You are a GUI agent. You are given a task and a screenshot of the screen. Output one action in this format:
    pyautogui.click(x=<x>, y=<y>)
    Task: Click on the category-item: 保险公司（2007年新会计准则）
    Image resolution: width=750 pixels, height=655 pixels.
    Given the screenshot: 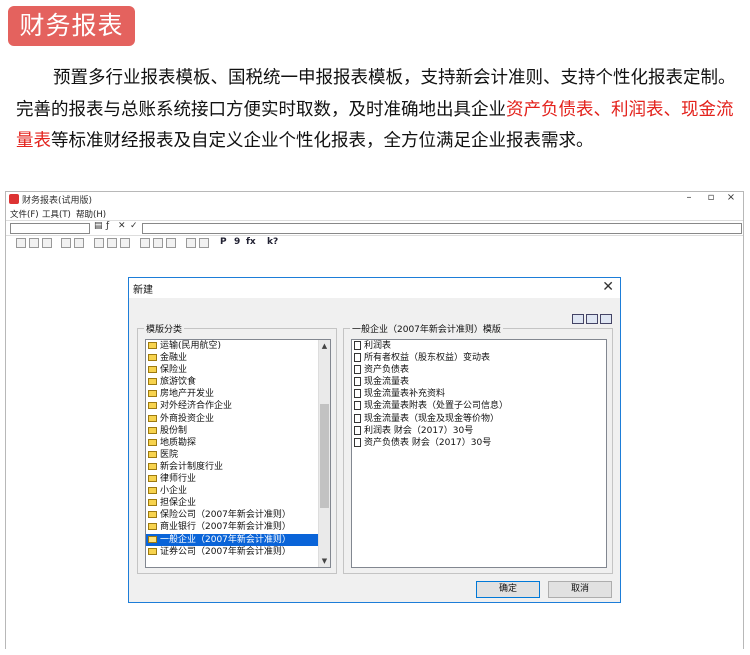 What is the action you would take?
    pyautogui.click(x=238, y=515)
    